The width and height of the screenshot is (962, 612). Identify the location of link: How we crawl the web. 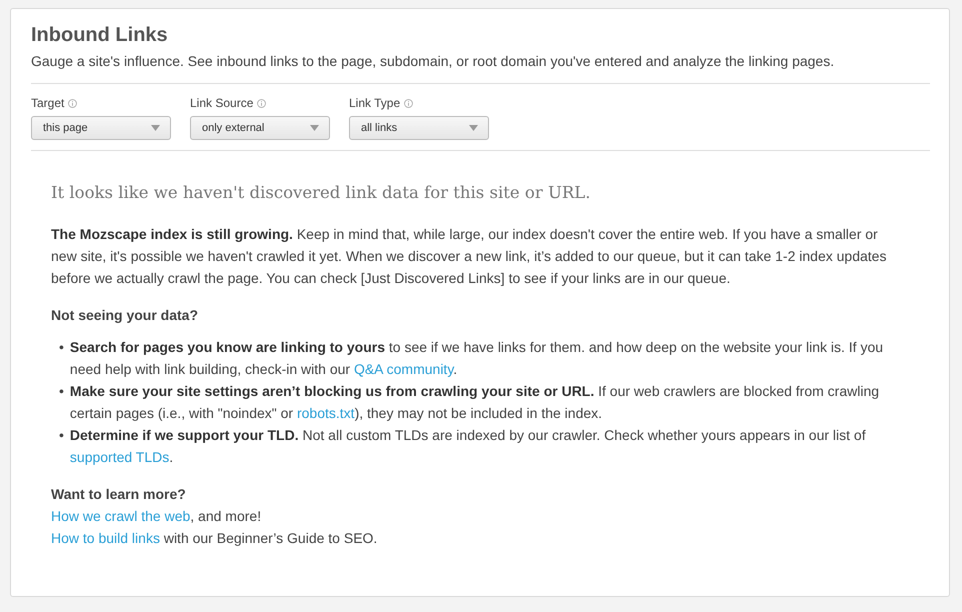
(120, 516).